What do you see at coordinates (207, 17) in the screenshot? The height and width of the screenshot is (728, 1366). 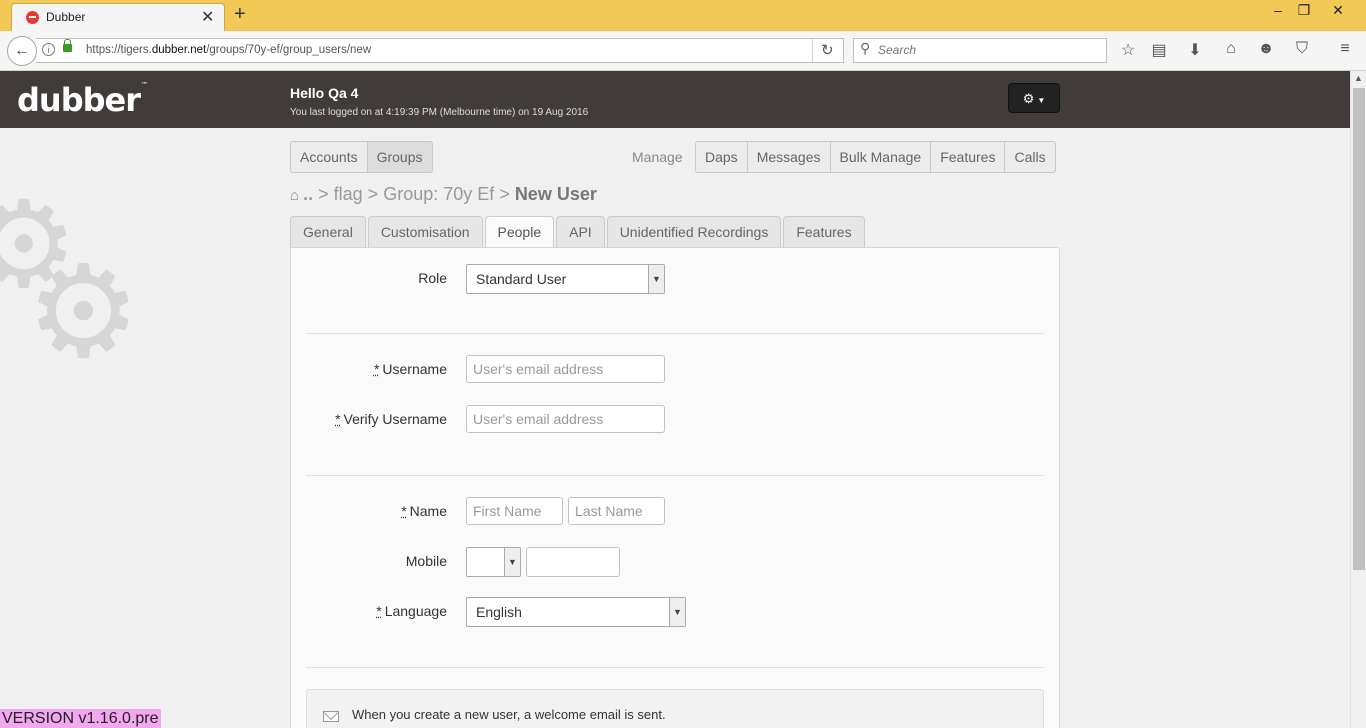 I see `close-tab-icon: ✕` at bounding box center [207, 17].